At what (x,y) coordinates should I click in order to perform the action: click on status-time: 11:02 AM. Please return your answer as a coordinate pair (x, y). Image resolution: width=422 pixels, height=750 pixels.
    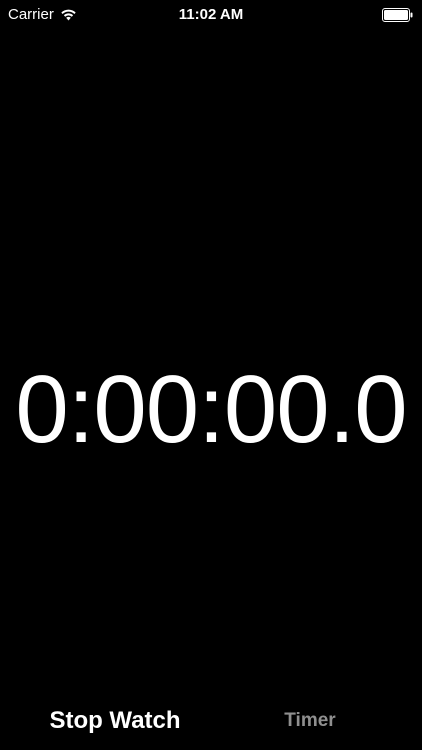
    Looking at the image, I should click on (211, 14).